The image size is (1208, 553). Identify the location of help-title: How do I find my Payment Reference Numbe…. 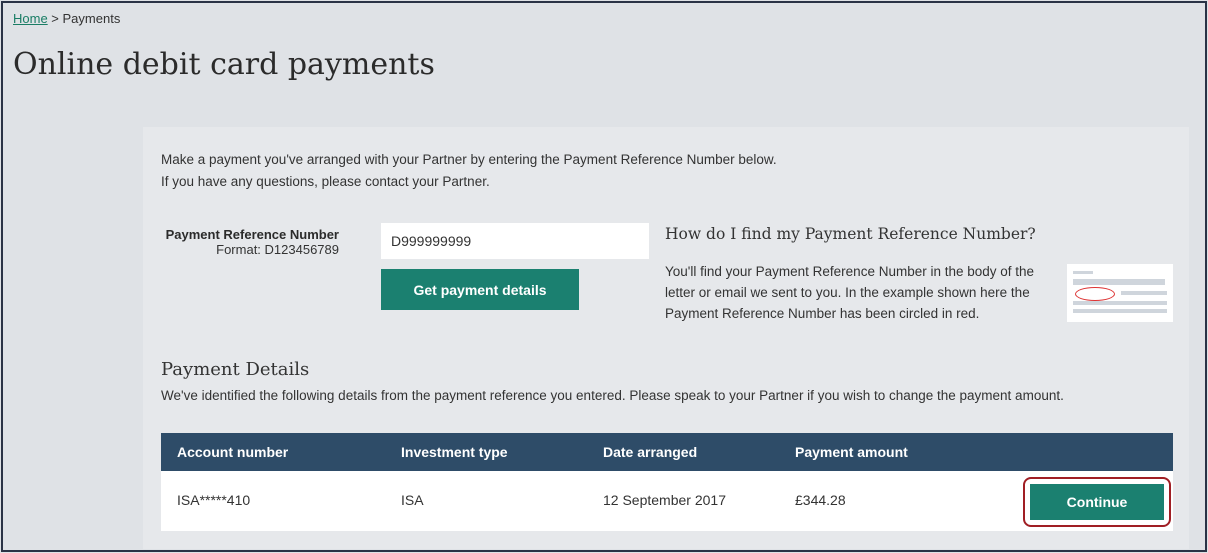
(850, 234).